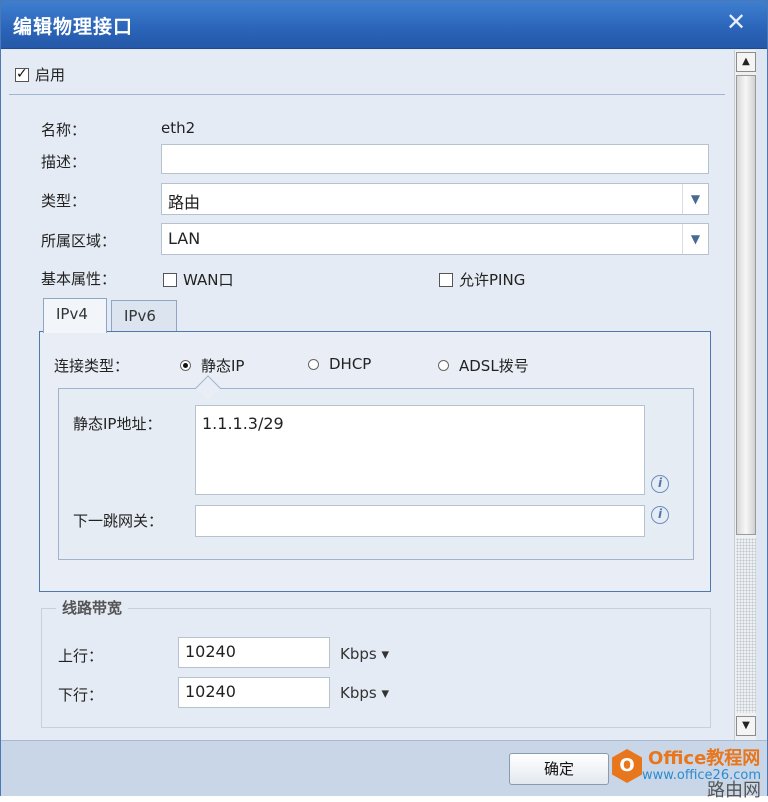 The image size is (768, 802). Describe the element at coordinates (73, 27) in the screenshot. I see `dialog-title: 编辑物理接口` at that location.